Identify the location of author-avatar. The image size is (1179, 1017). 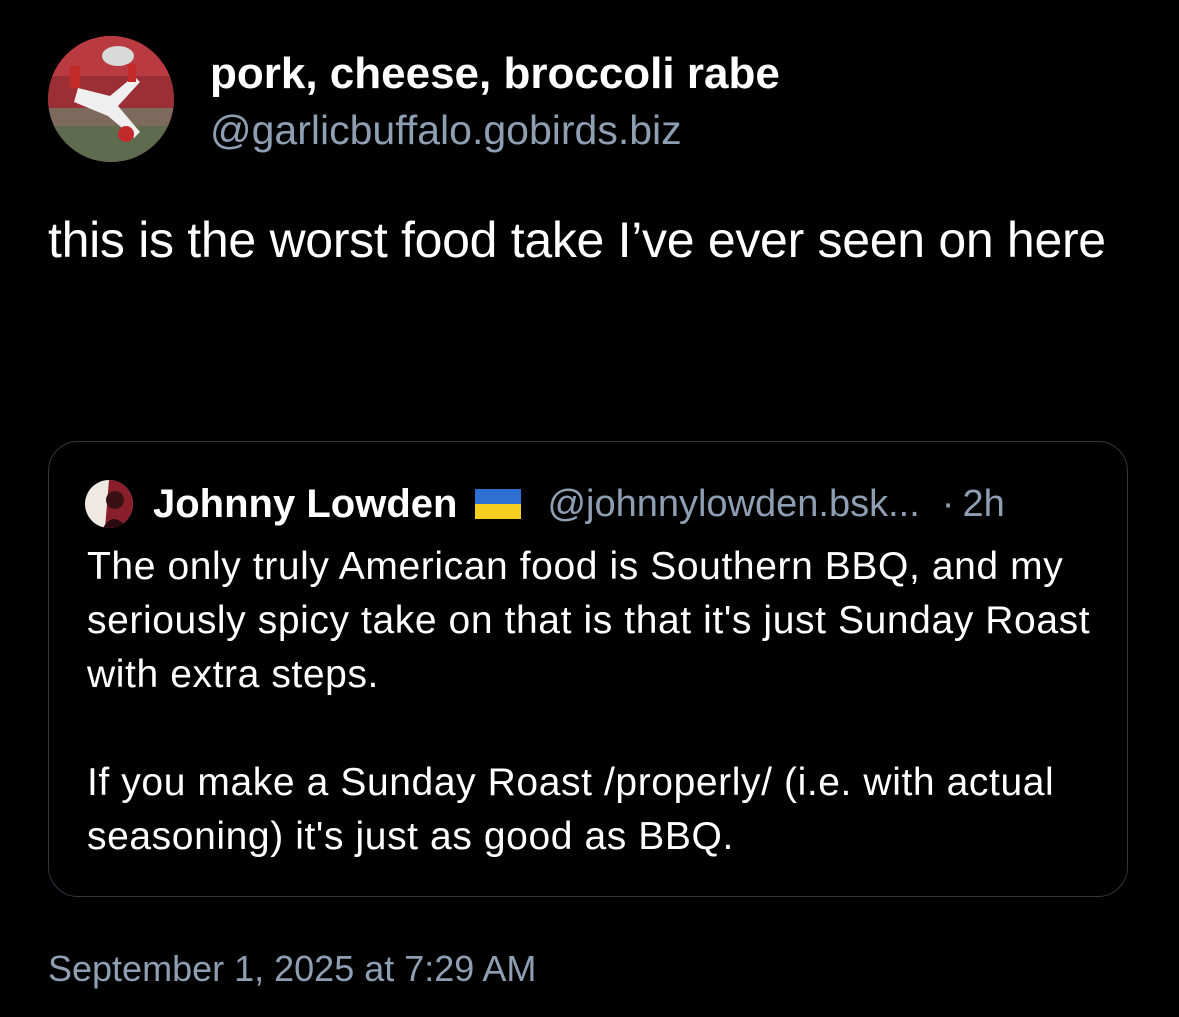
(111, 99).